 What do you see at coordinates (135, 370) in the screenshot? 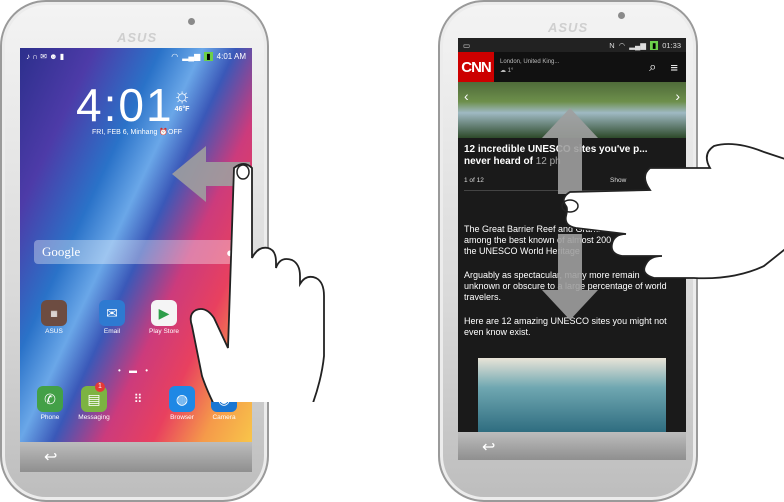
I see `page-indicator: • ▬ •` at bounding box center [135, 370].